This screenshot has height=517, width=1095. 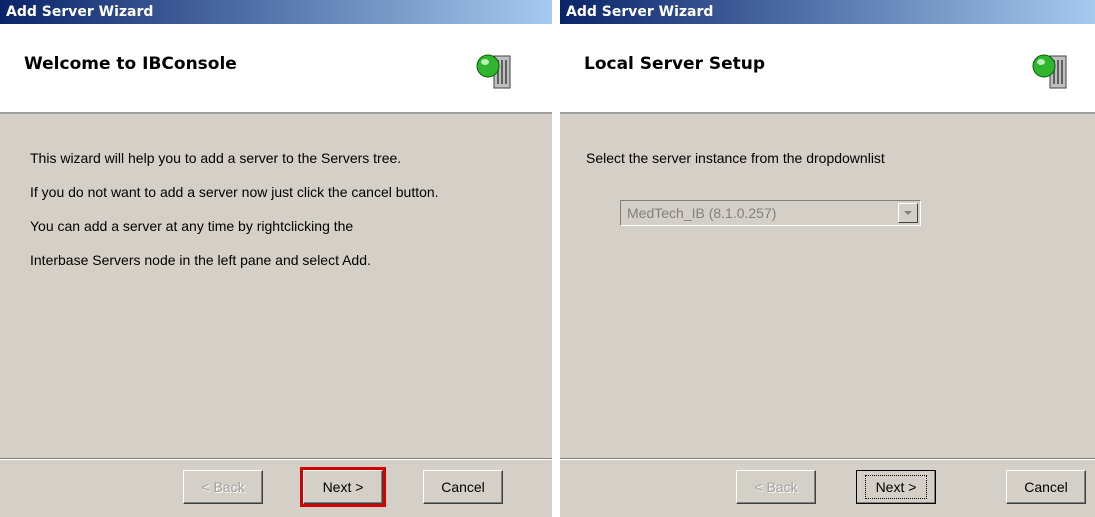 I want to click on dropdown-value: MedTech_IB (8.1.0.257), so click(x=702, y=213).